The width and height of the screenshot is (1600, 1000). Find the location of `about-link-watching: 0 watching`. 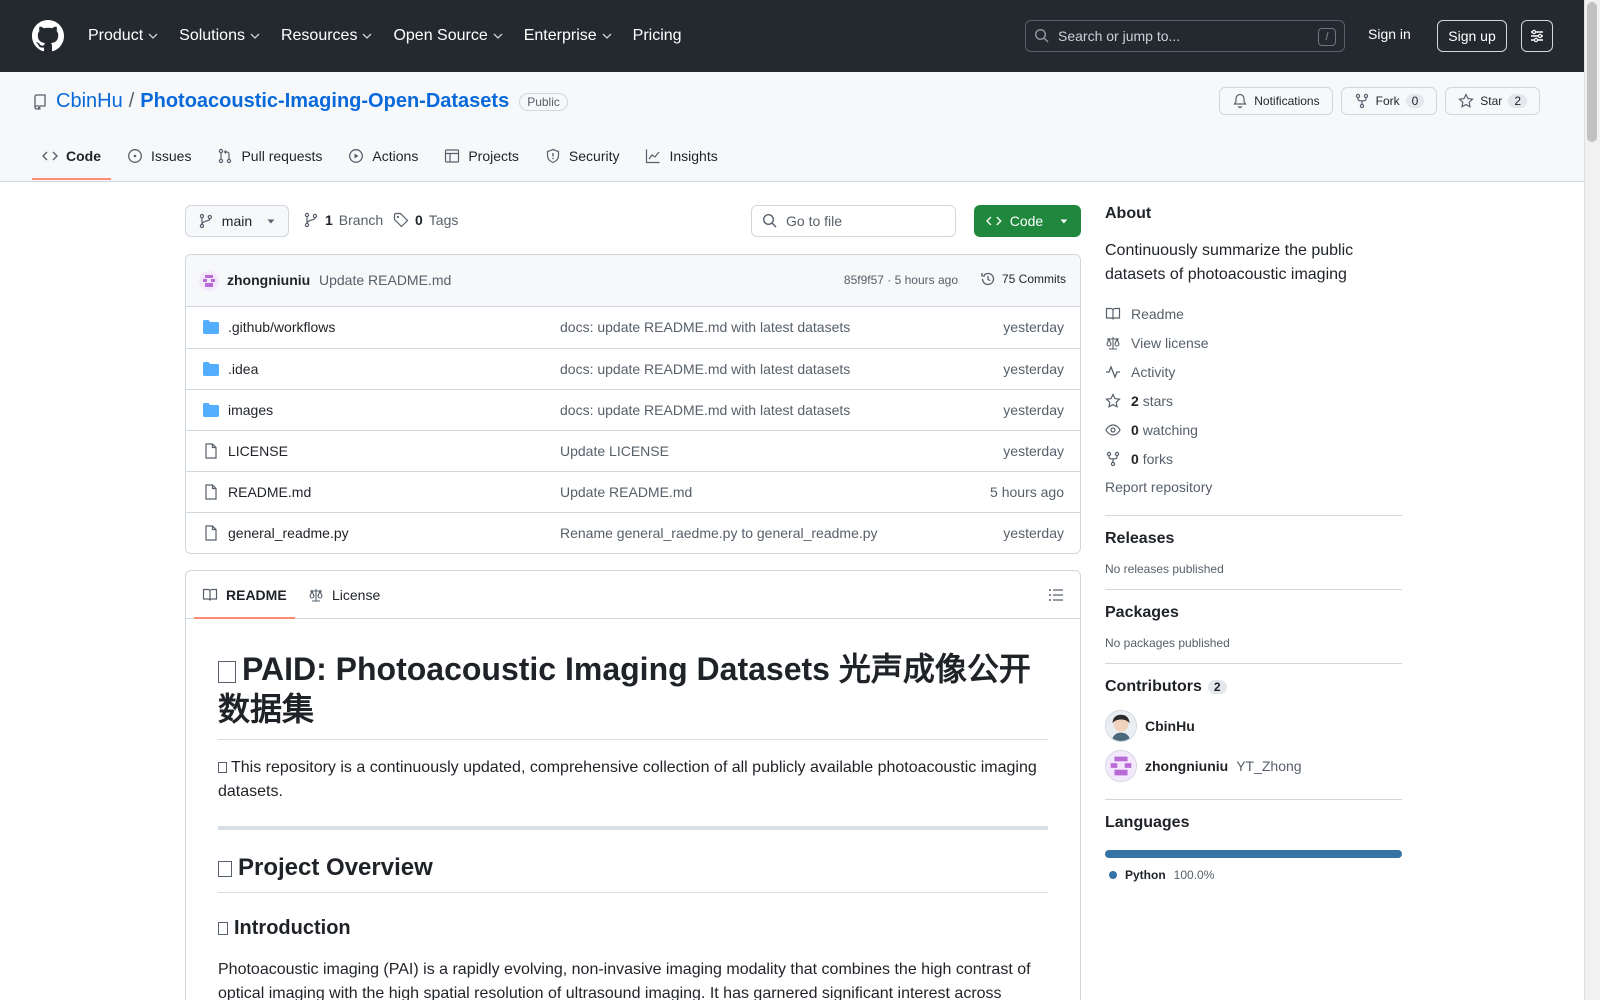

about-link-watching: 0 watching is located at coordinates (1253, 429).